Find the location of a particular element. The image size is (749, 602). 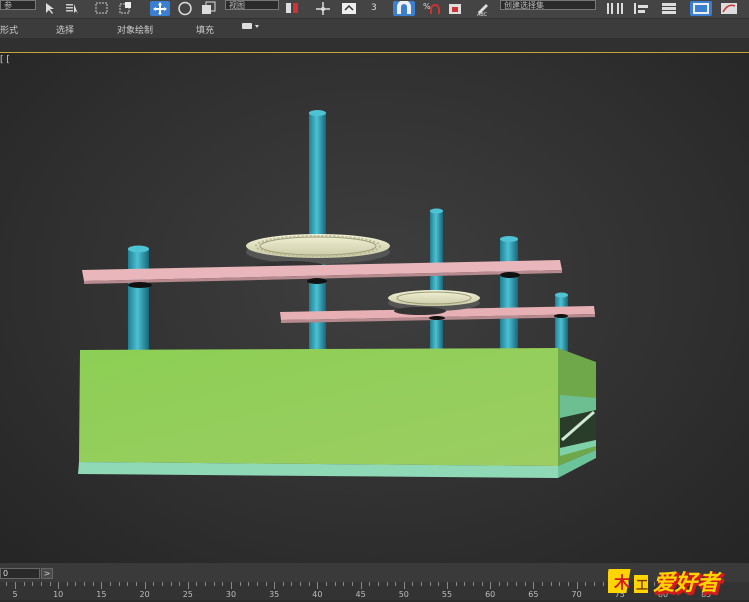

ruler-tick-label: 50 is located at coordinates (403, 594).